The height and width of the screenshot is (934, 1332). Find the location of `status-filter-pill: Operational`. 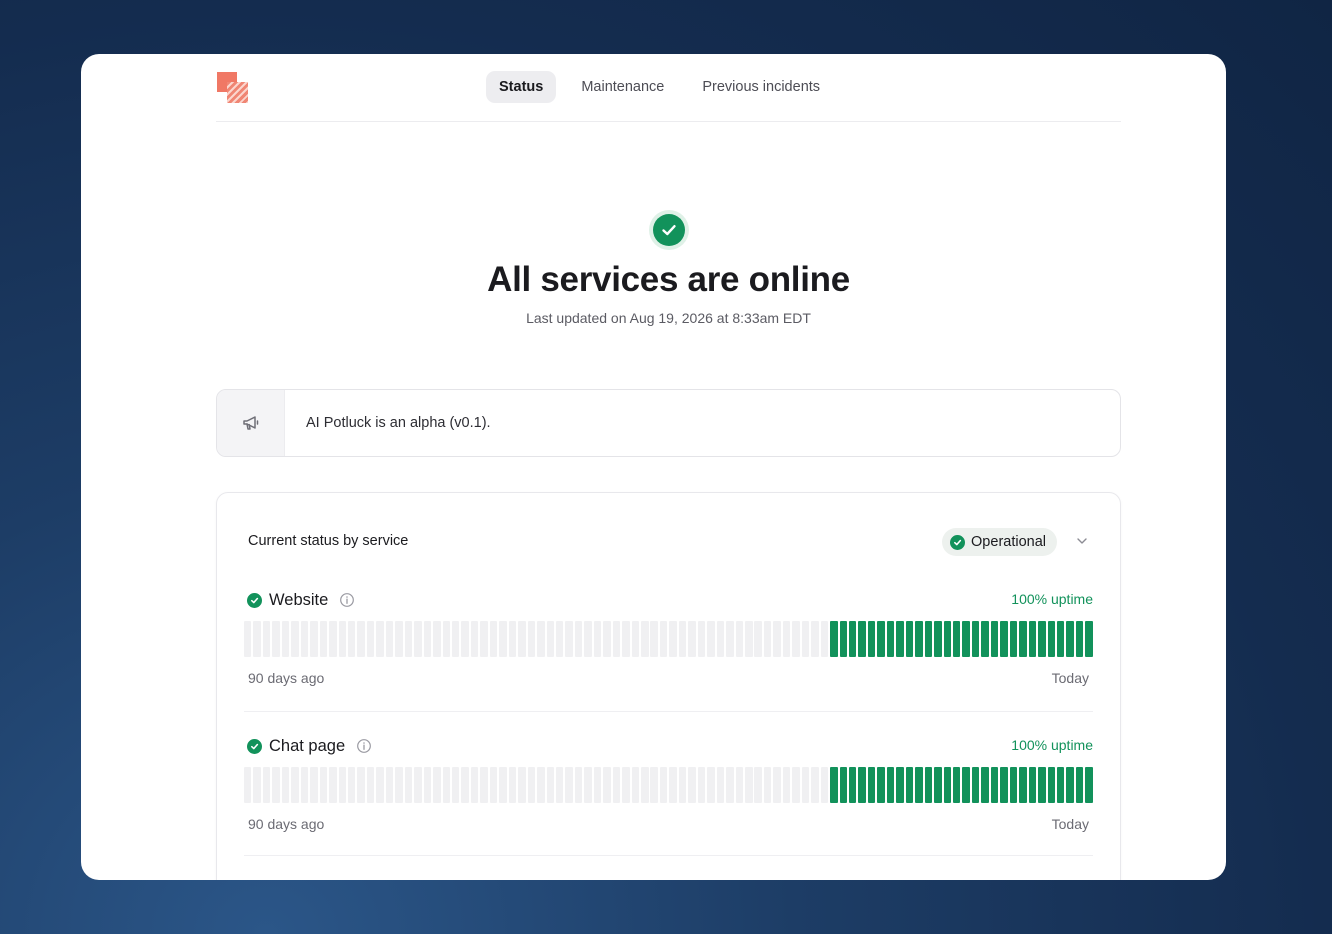

status-filter-pill: Operational is located at coordinates (999, 542).